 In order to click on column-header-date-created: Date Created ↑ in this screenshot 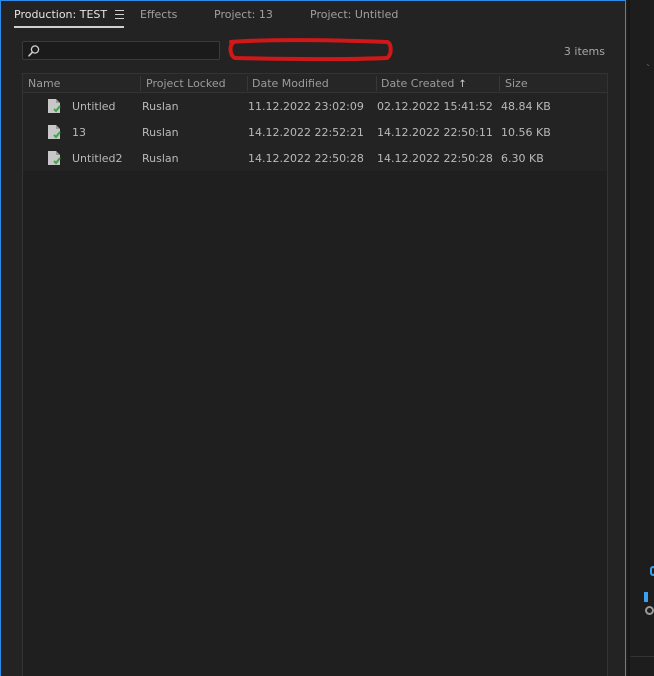, I will do `click(424, 83)`.